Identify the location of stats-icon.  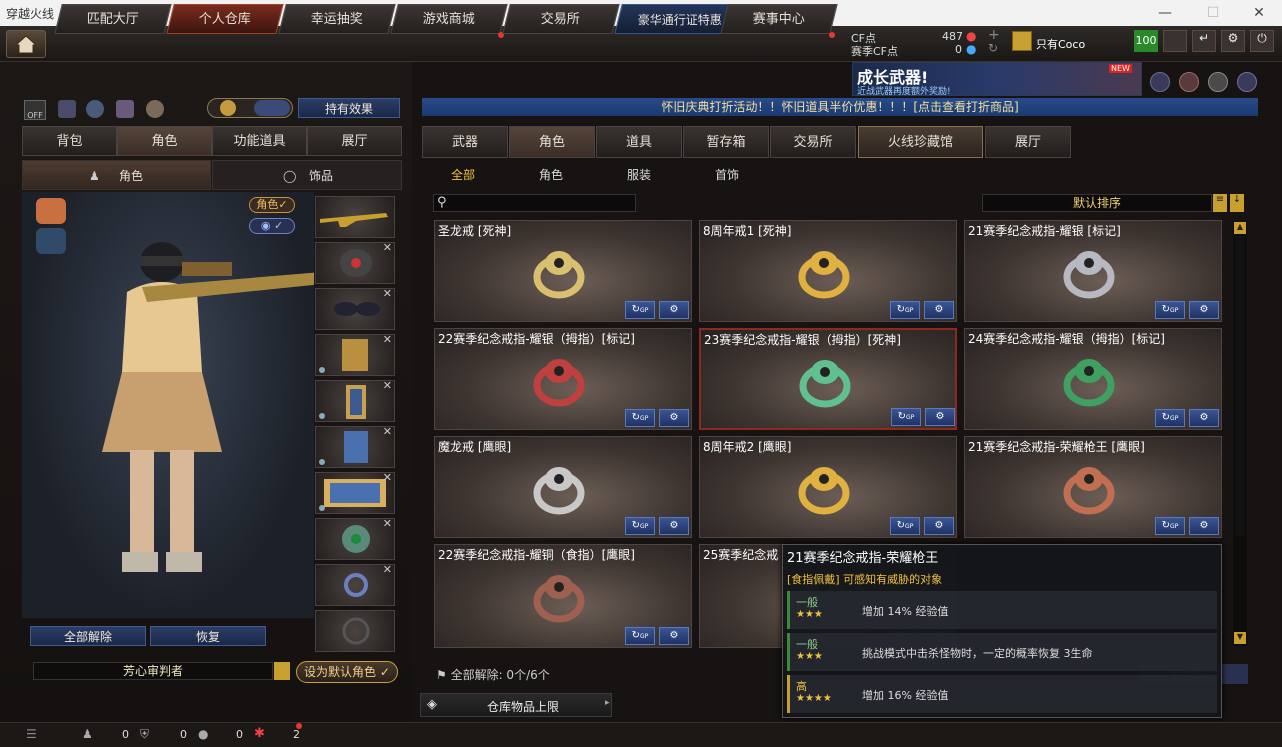
(67, 109).